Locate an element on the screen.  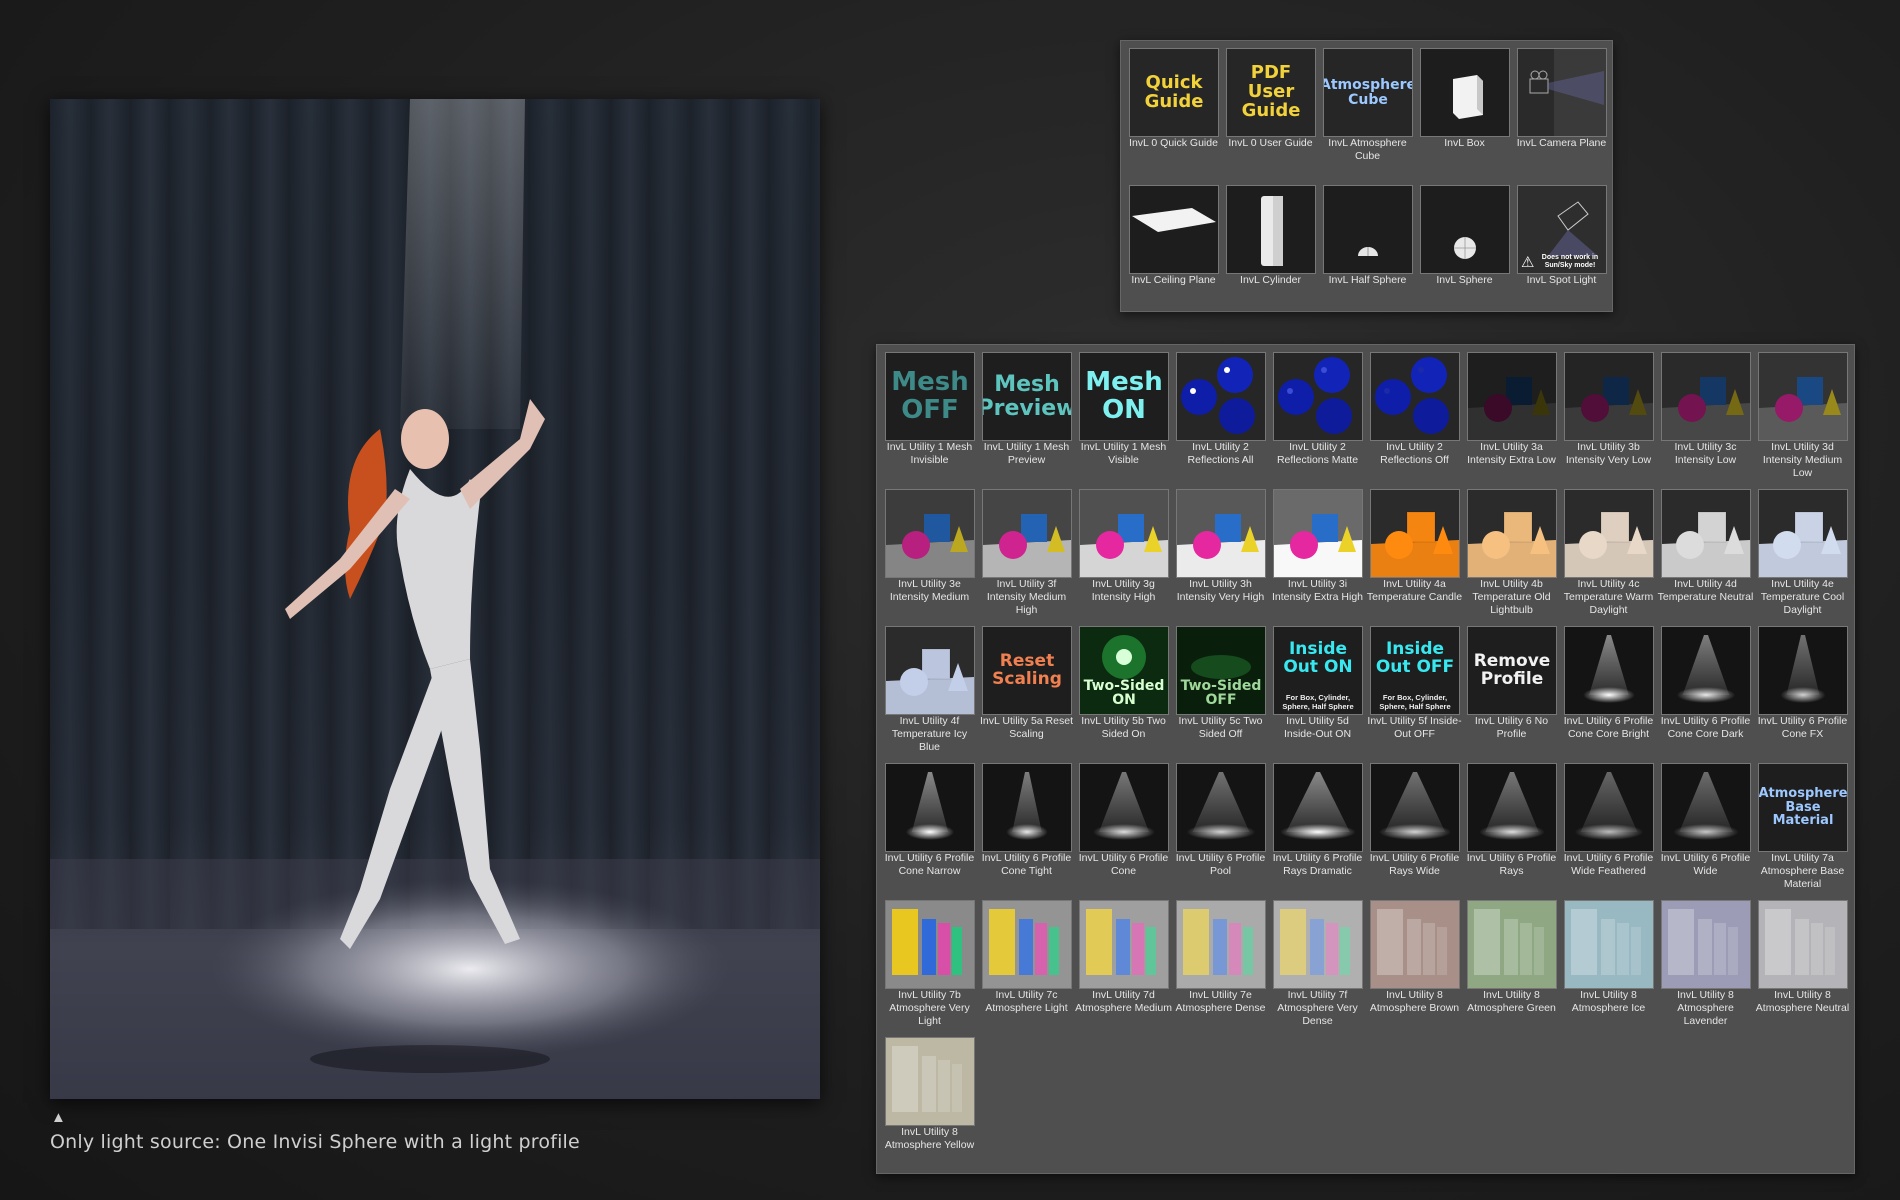
ceiling-plane-icon is located at coordinates (1174, 229).